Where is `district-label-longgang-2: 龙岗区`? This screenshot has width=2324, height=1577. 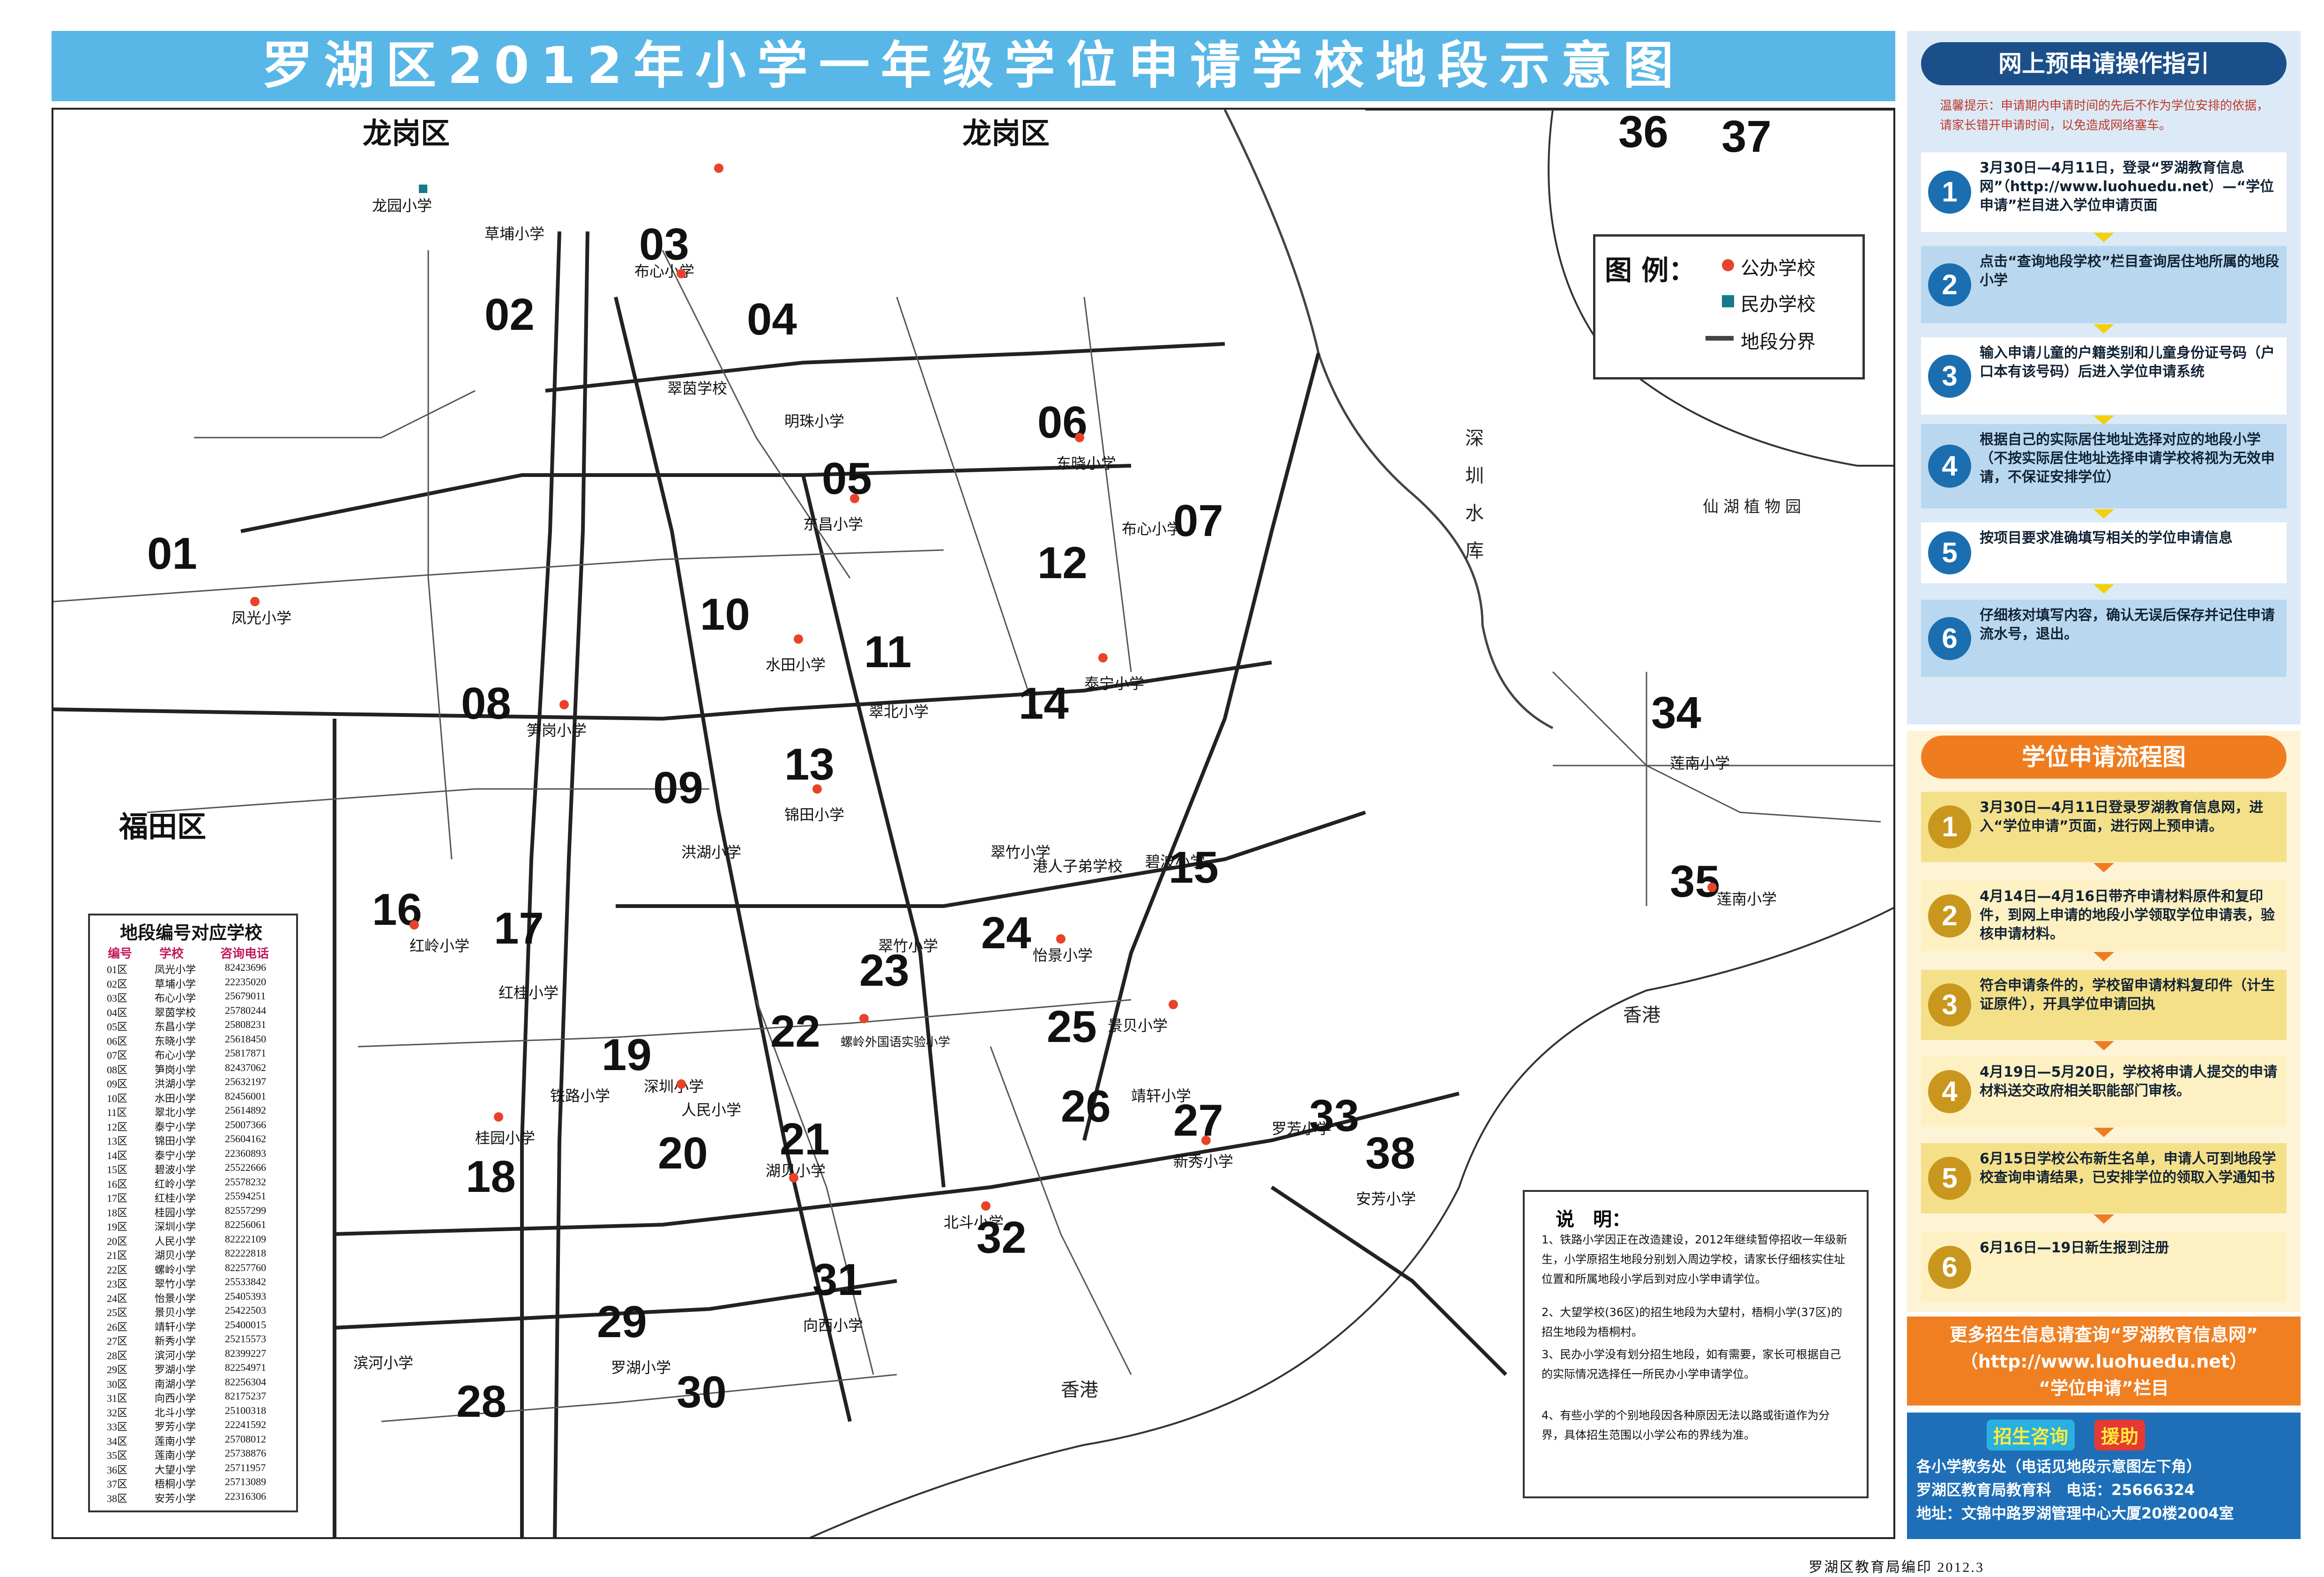
district-label-longgang-2: 龙岗区 is located at coordinates (1006, 133).